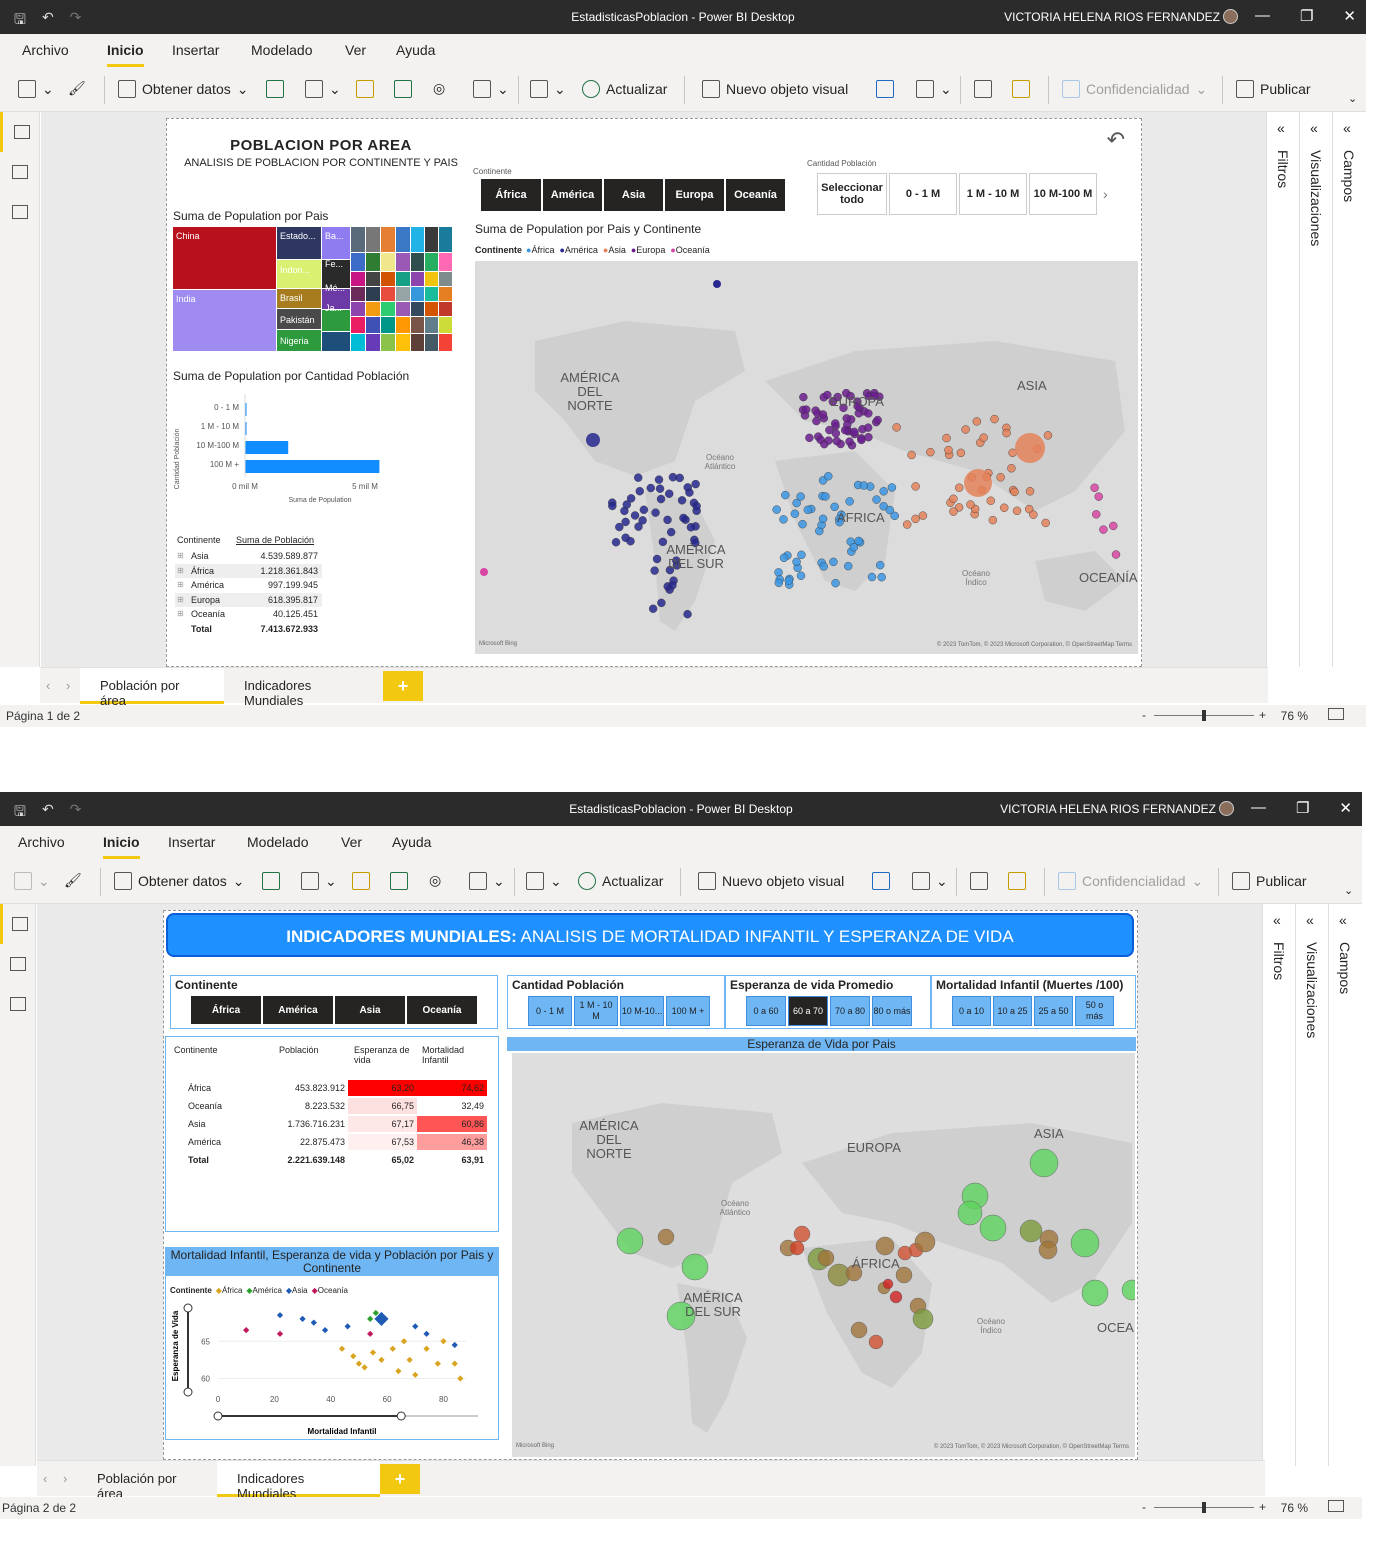  Describe the element at coordinates (1116, 140) in the screenshot. I see `reset-icon: ↶` at that location.